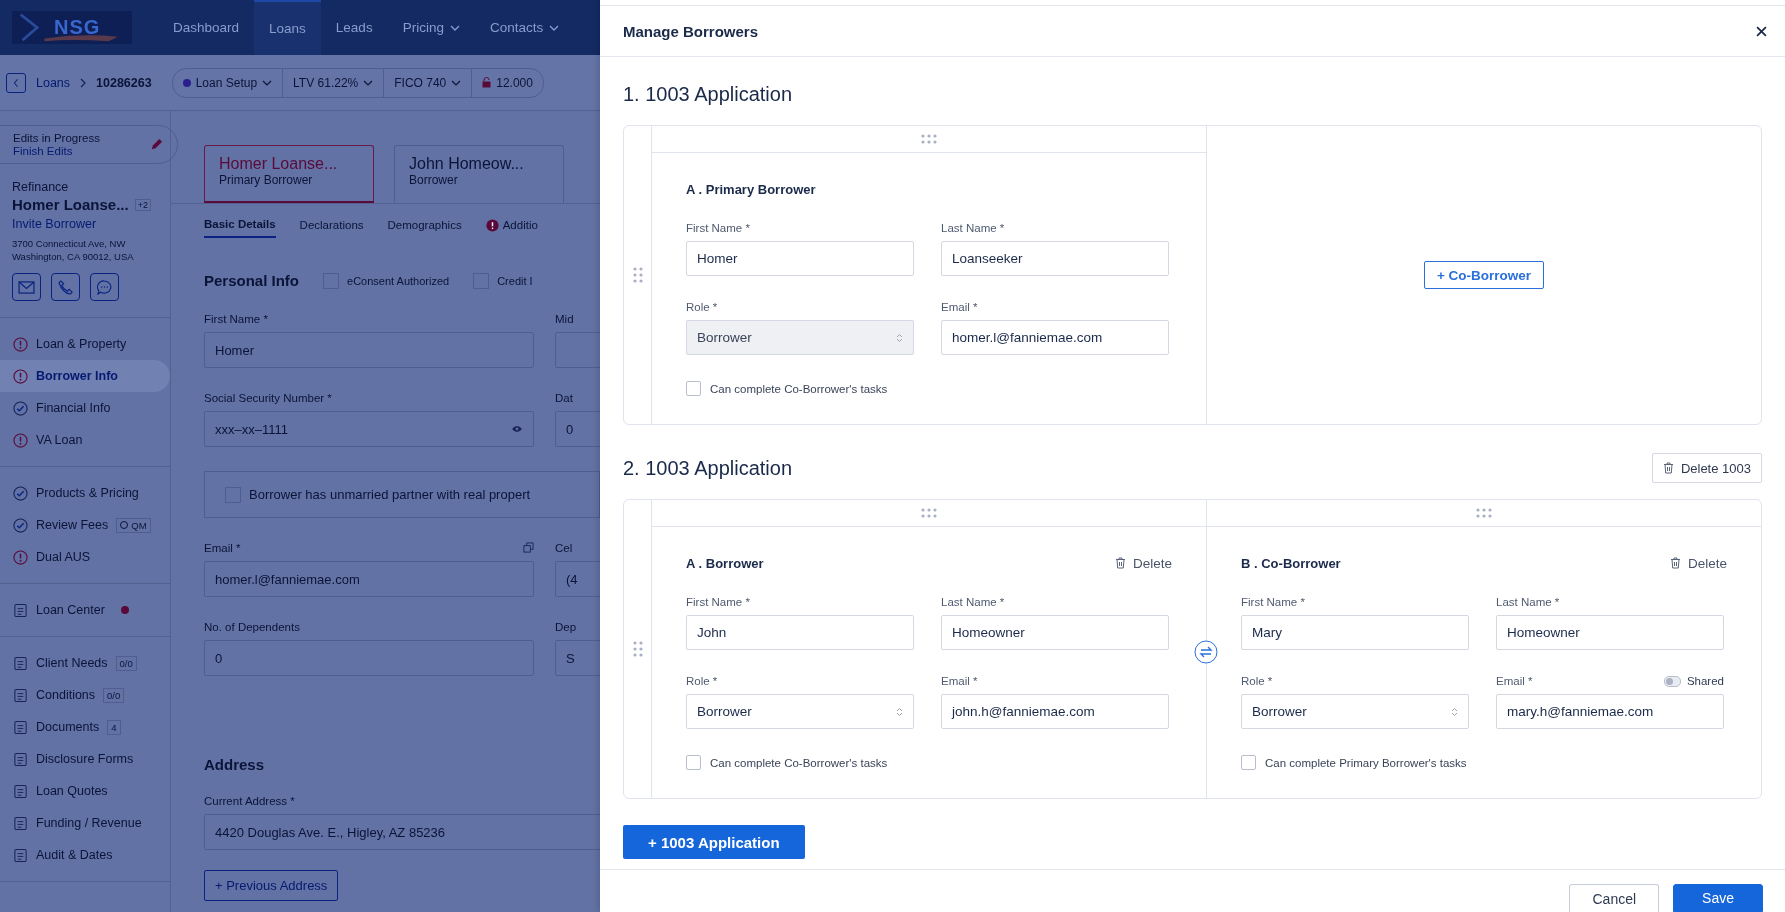 The height and width of the screenshot is (912, 1785). What do you see at coordinates (287, 27) in the screenshot?
I see `nav-item: Loans` at bounding box center [287, 27].